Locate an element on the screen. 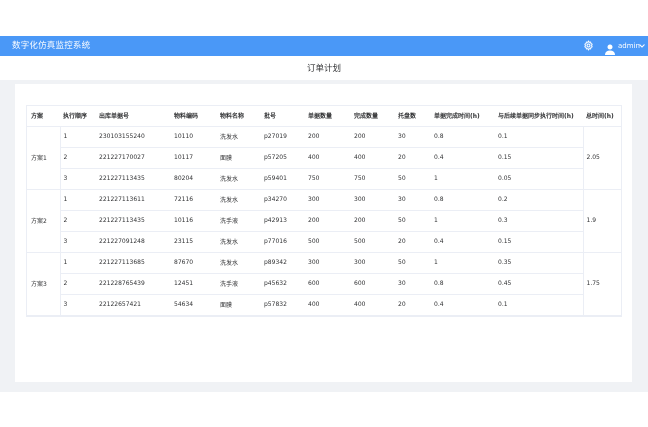 The width and height of the screenshot is (648, 427). column-header: 托盘数 is located at coordinates (413, 116).